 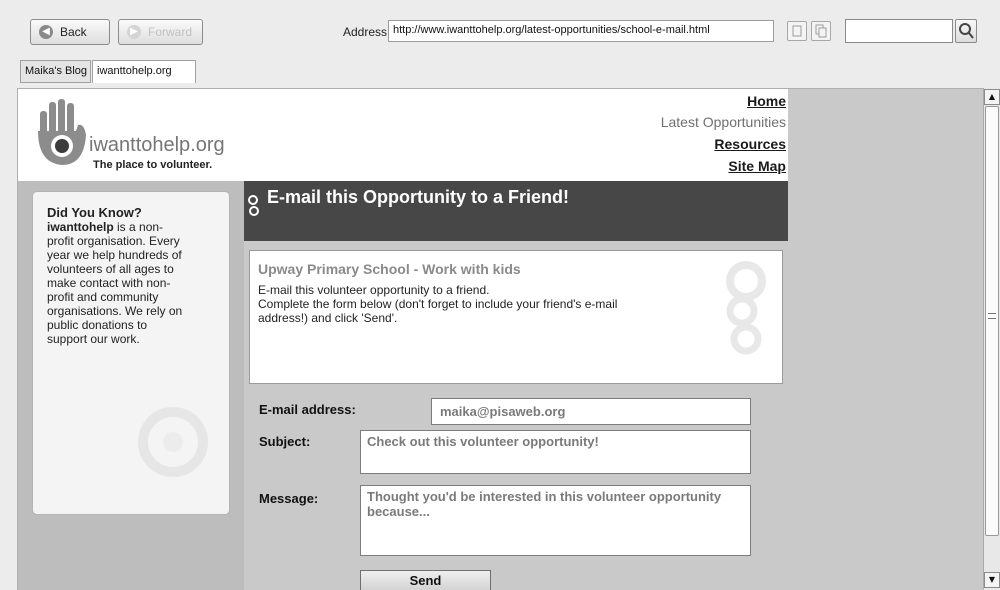 I want to click on nav-resources: Resources, so click(x=750, y=144).